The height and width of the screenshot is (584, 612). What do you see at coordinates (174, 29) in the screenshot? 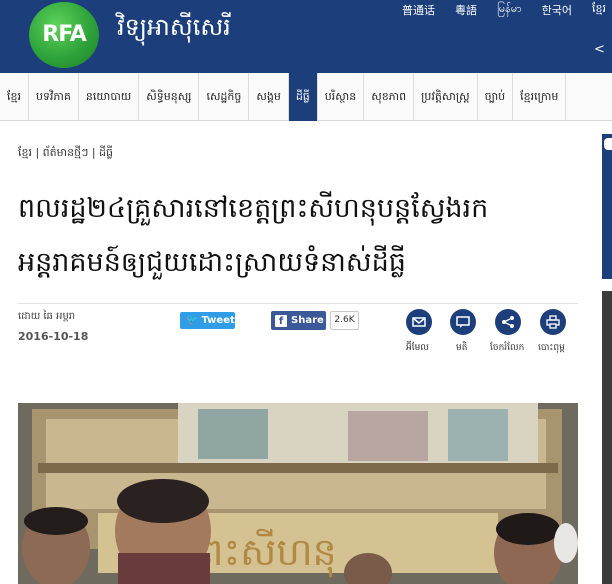
I see `site-name: វិទ្យុអាស៊ីសេរី` at bounding box center [174, 29].